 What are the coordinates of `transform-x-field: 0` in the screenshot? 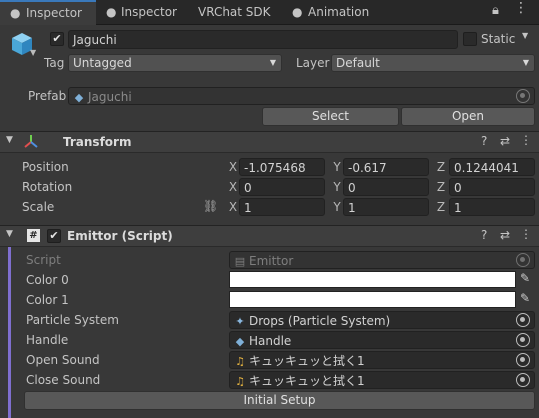 It's located at (282, 187).